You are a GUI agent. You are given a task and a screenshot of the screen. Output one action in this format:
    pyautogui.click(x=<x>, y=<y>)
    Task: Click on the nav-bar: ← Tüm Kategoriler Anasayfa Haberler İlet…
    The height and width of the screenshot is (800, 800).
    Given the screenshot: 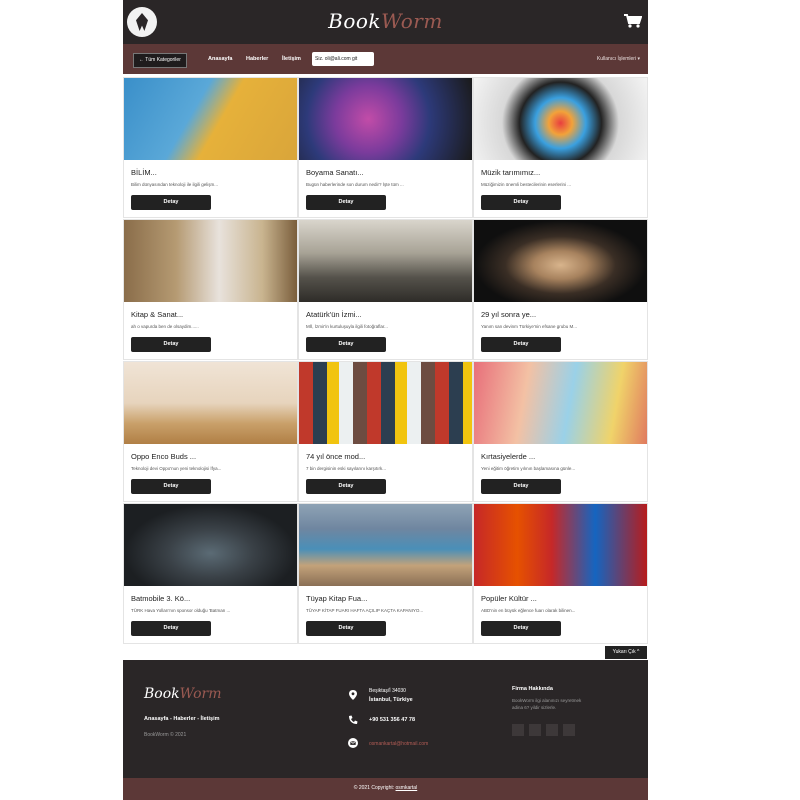 What is the action you would take?
    pyautogui.click(x=385, y=59)
    